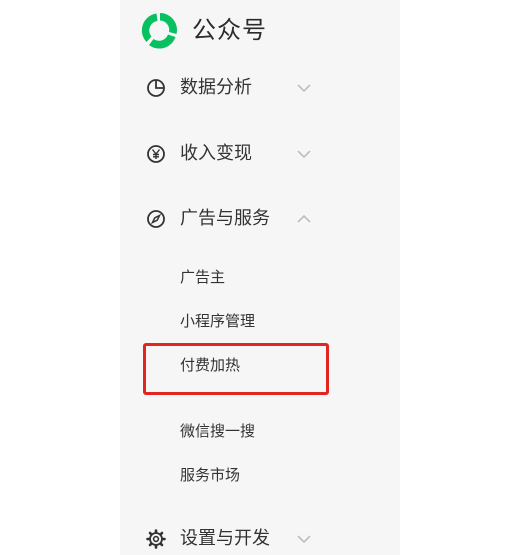 The image size is (506, 555). Describe the element at coordinates (304, 218) in the screenshot. I see `chevron-up-icon` at that location.